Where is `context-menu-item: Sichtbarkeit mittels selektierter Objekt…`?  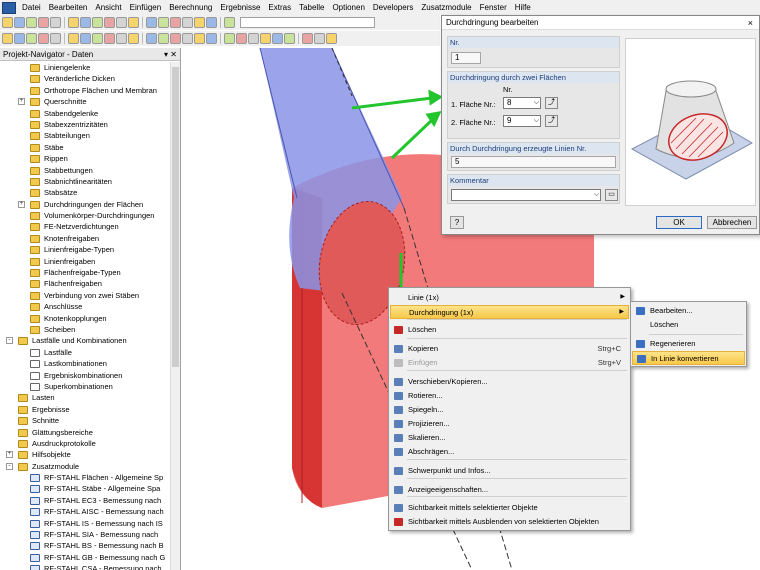
context-menu-item: Sichtbarkeit mittels selektierter Objekt… is located at coordinates (509, 508).